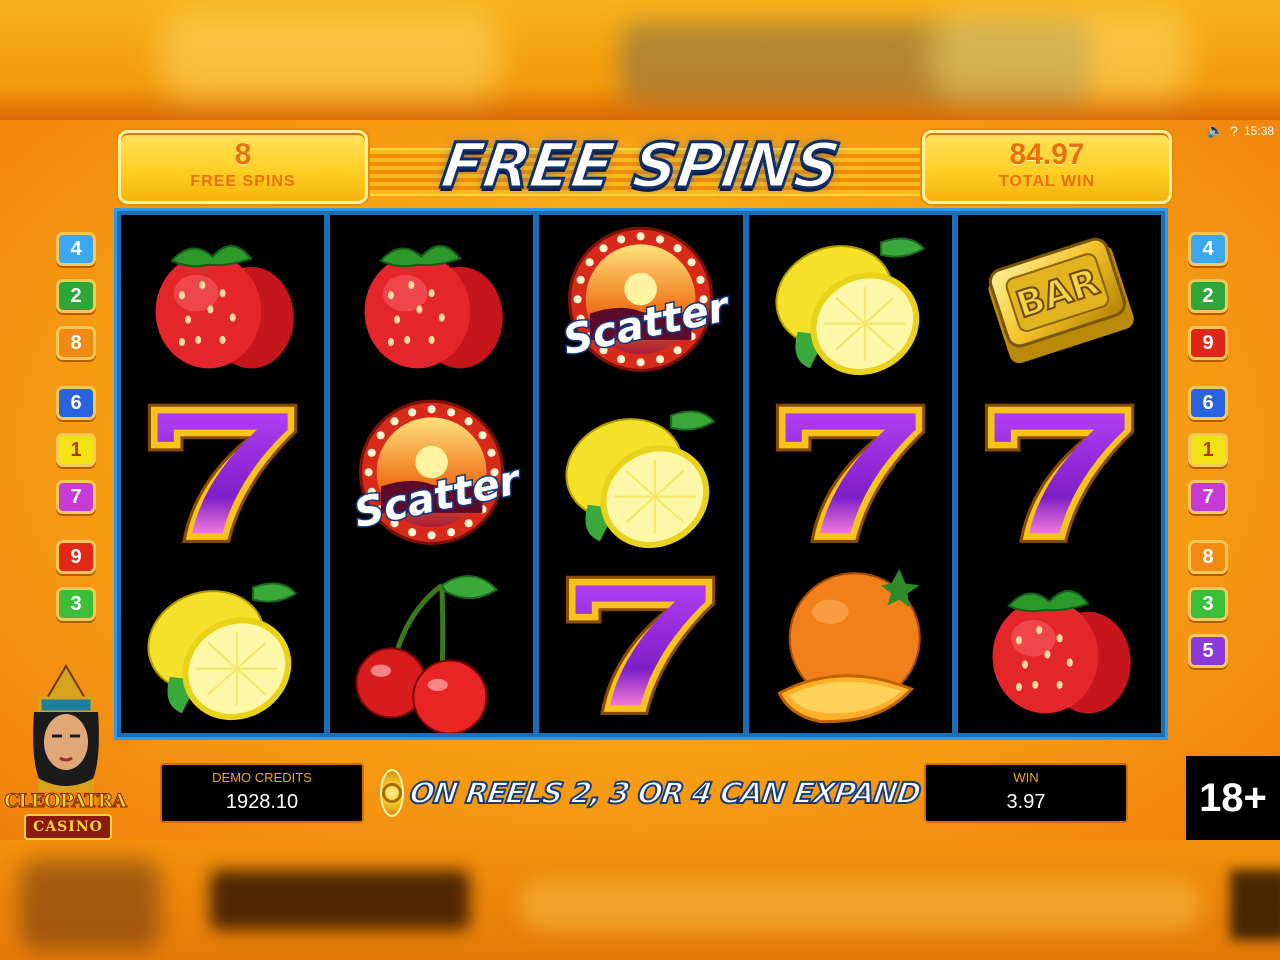 The image size is (1280, 960). I want to click on credits-label: DEMO CREDITS, so click(262, 777).